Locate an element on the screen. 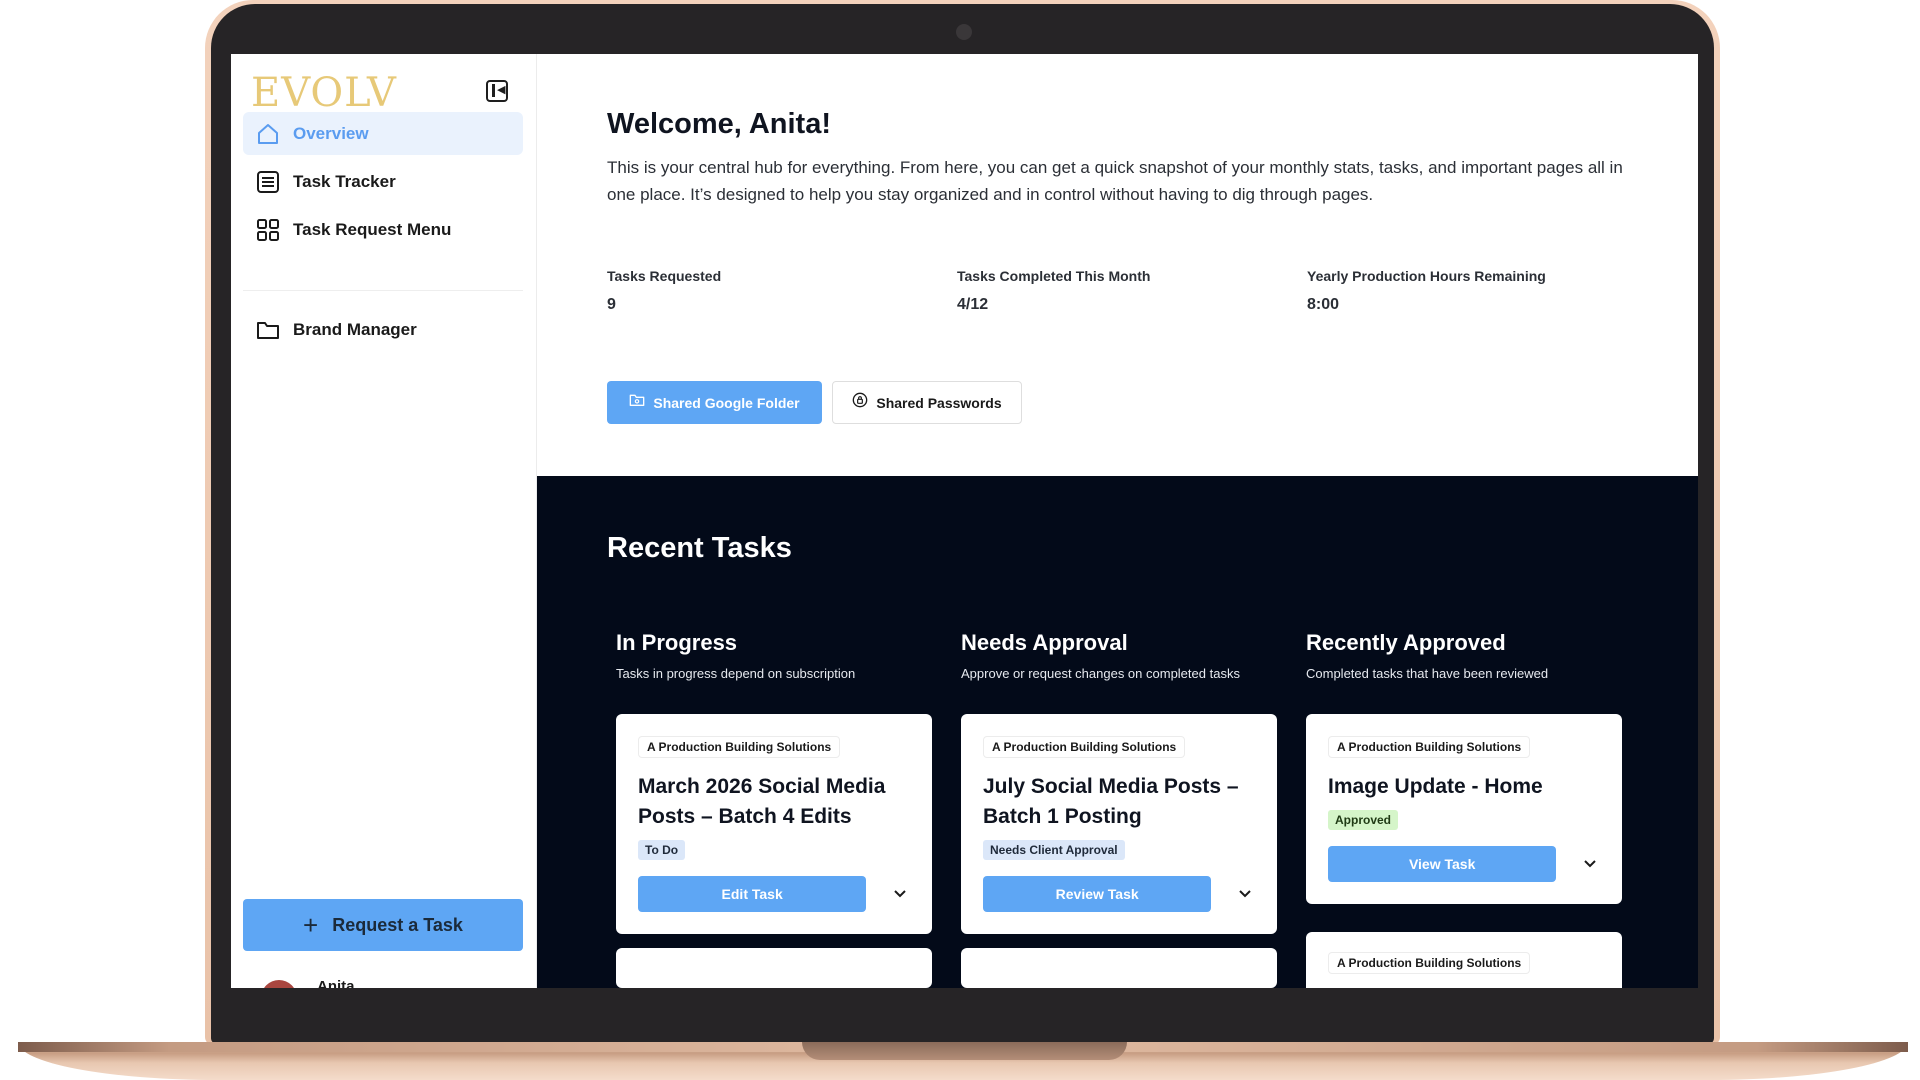 The width and height of the screenshot is (1920, 1080). sidebar-item-label: Task Tracker is located at coordinates (344, 181).